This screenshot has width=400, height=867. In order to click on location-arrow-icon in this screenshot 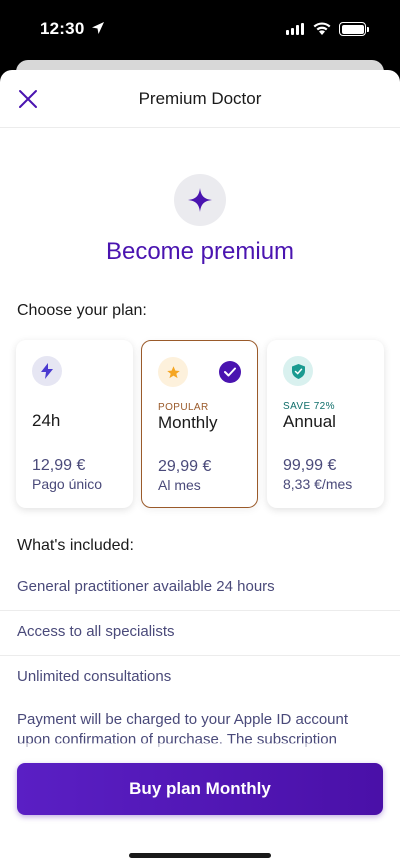, I will do `click(98, 28)`.